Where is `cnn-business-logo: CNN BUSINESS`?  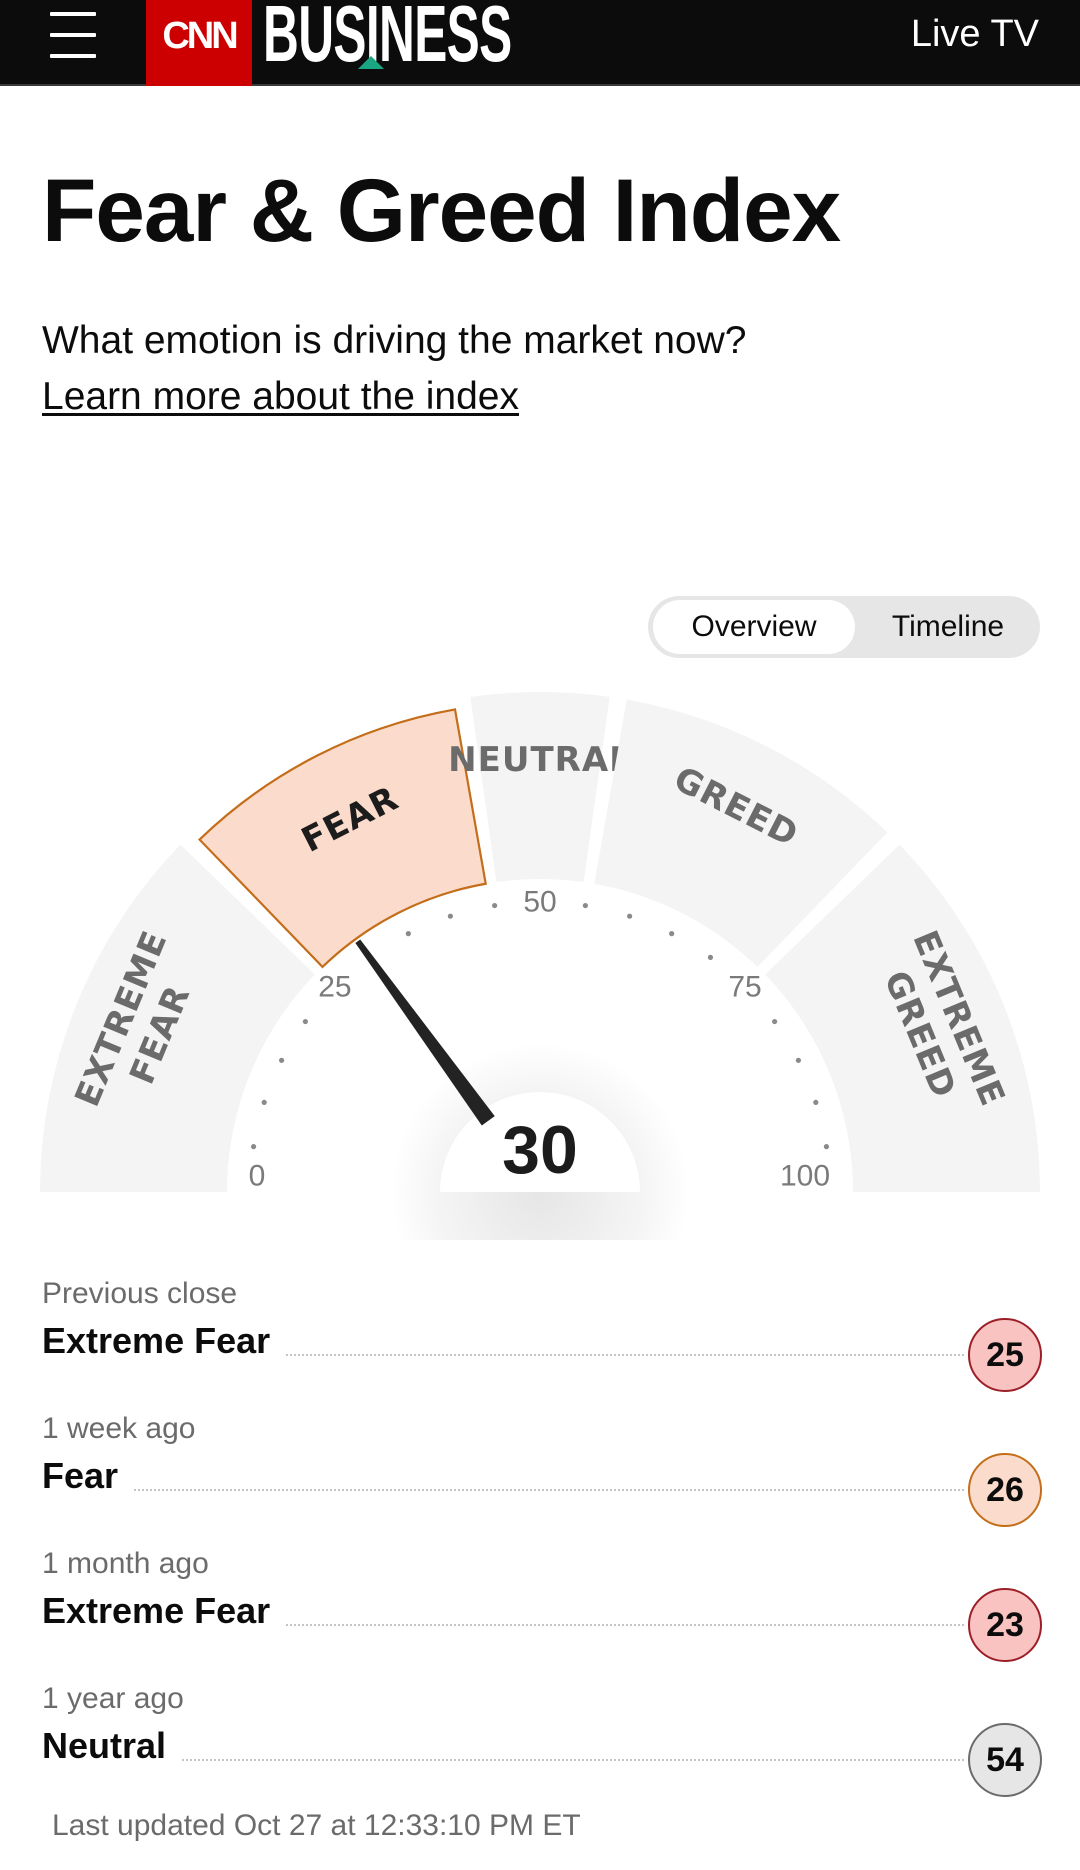
cnn-business-logo: CNN BUSINESS is located at coordinates (405, 43).